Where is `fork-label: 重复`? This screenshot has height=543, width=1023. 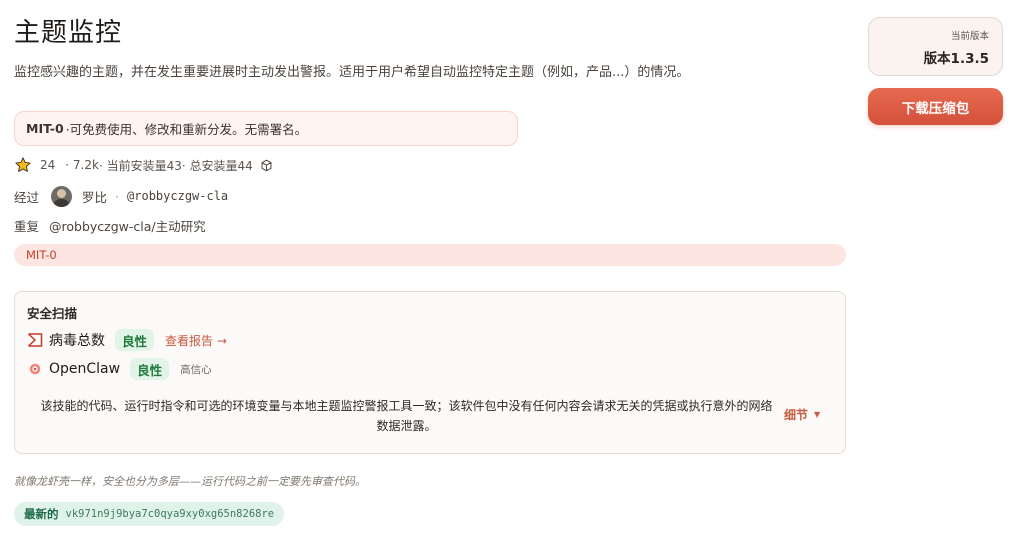 fork-label: 重复 is located at coordinates (27, 226).